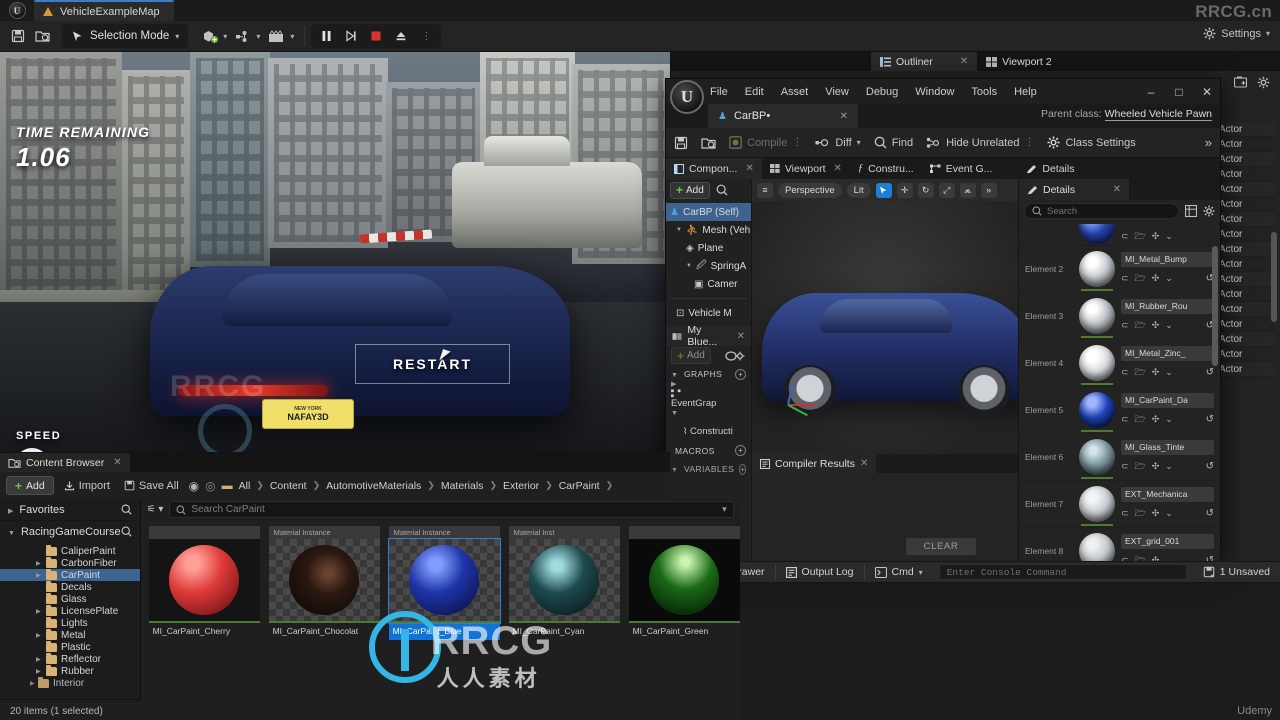  I want to click on hamburger-icon: ≡, so click(765, 190).